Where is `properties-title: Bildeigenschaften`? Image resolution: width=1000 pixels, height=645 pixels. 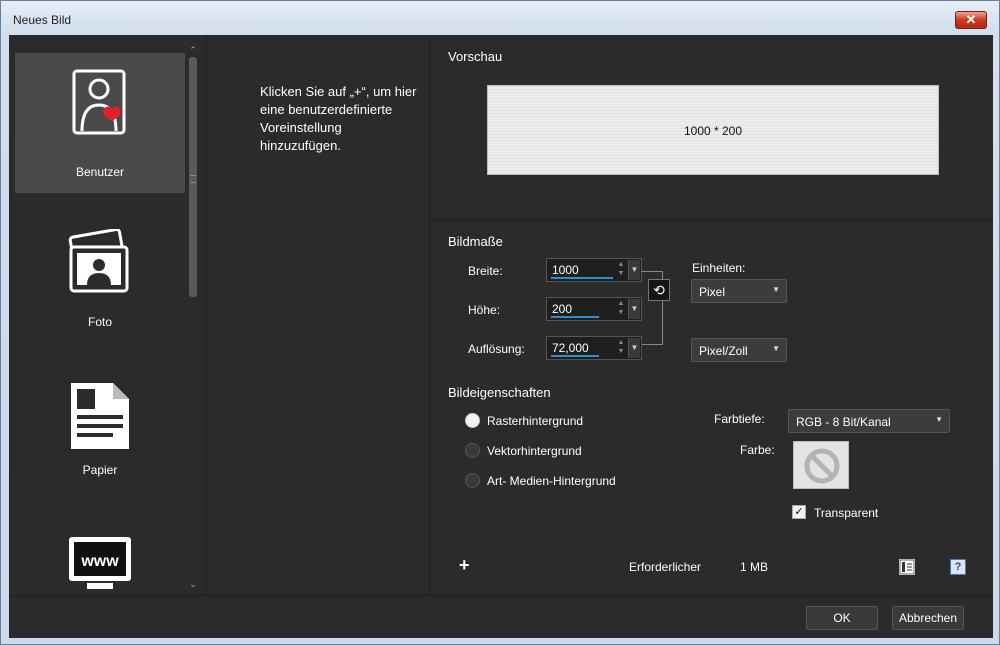
properties-title: Bildeigenschaften is located at coordinates (499, 392).